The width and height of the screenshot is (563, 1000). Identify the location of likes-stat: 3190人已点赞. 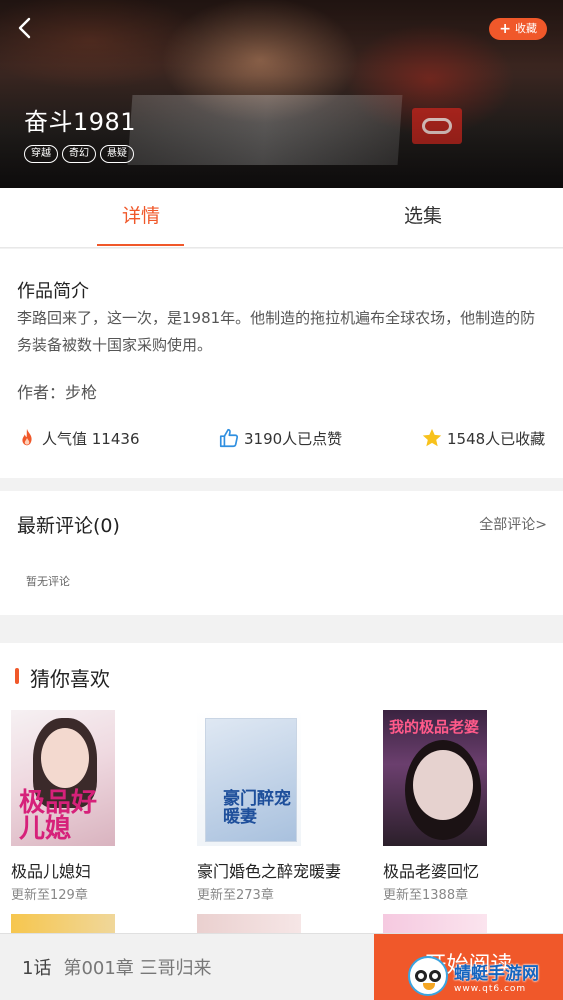
(280, 438).